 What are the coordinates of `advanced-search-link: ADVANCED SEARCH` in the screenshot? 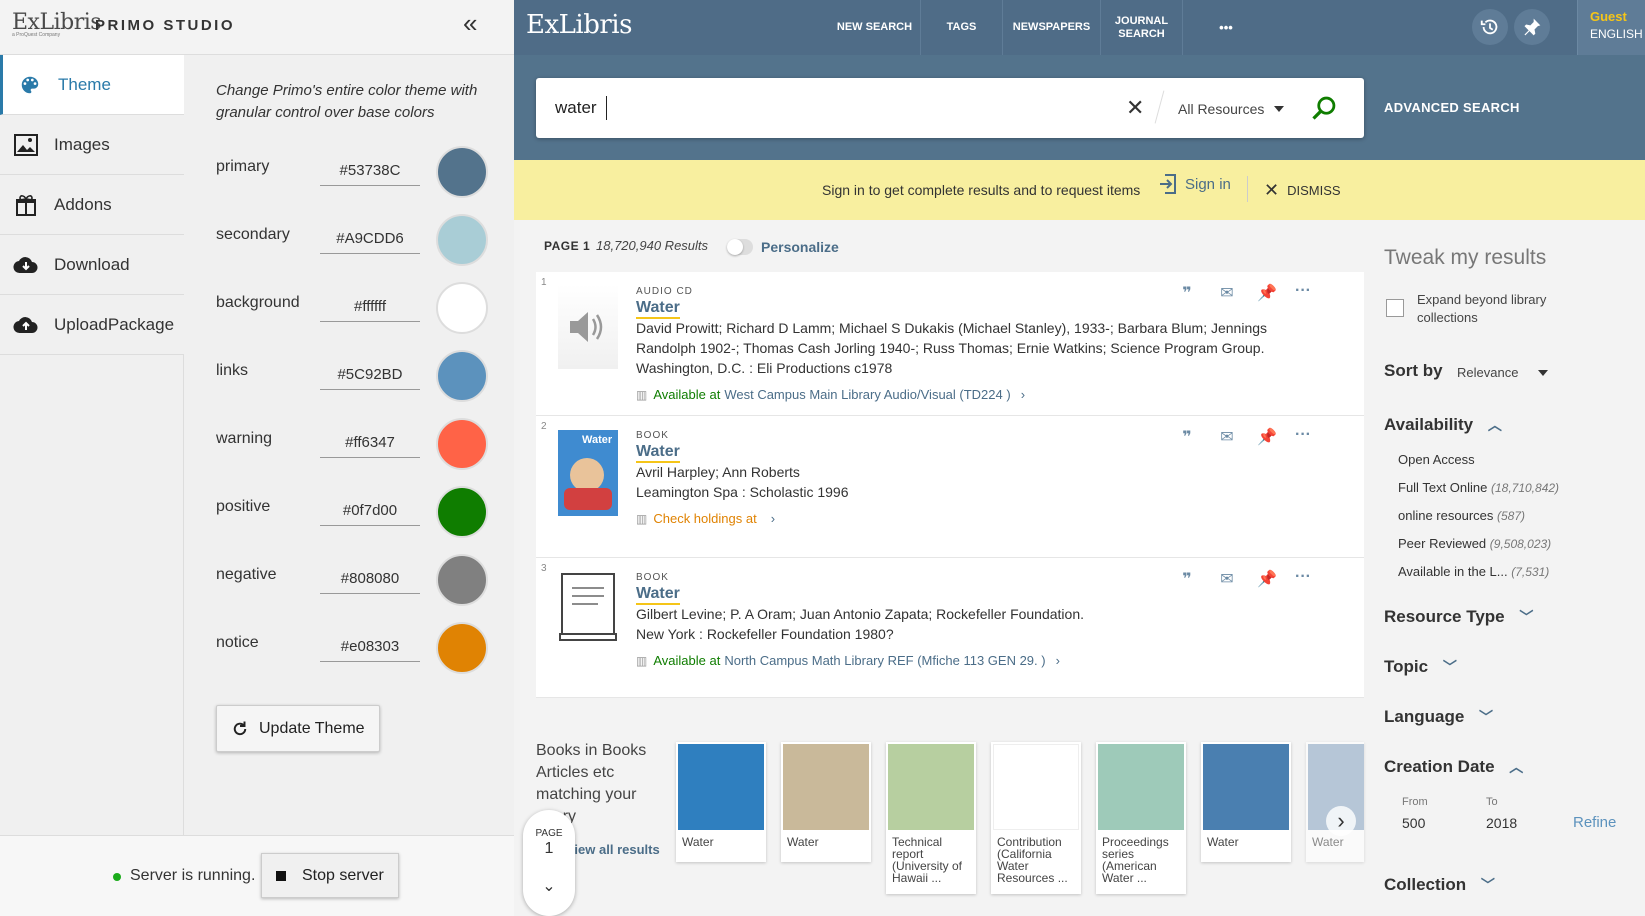 It's located at (1452, 107).